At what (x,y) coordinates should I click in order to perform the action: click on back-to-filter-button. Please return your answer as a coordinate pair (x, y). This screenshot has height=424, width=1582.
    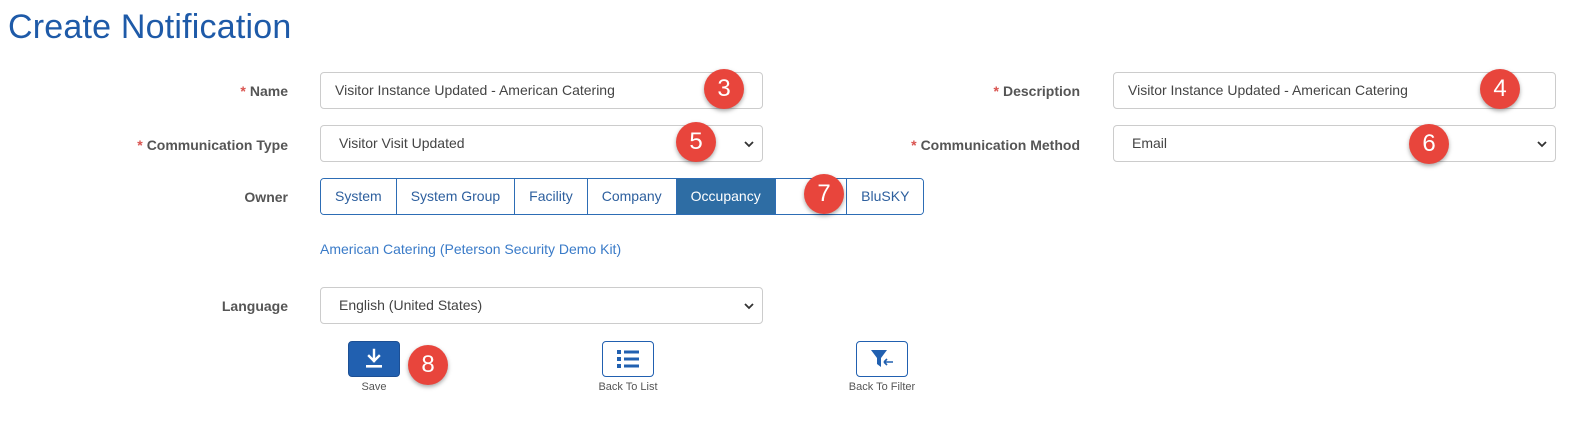
    Looking at the image, I should click on (882, 359).